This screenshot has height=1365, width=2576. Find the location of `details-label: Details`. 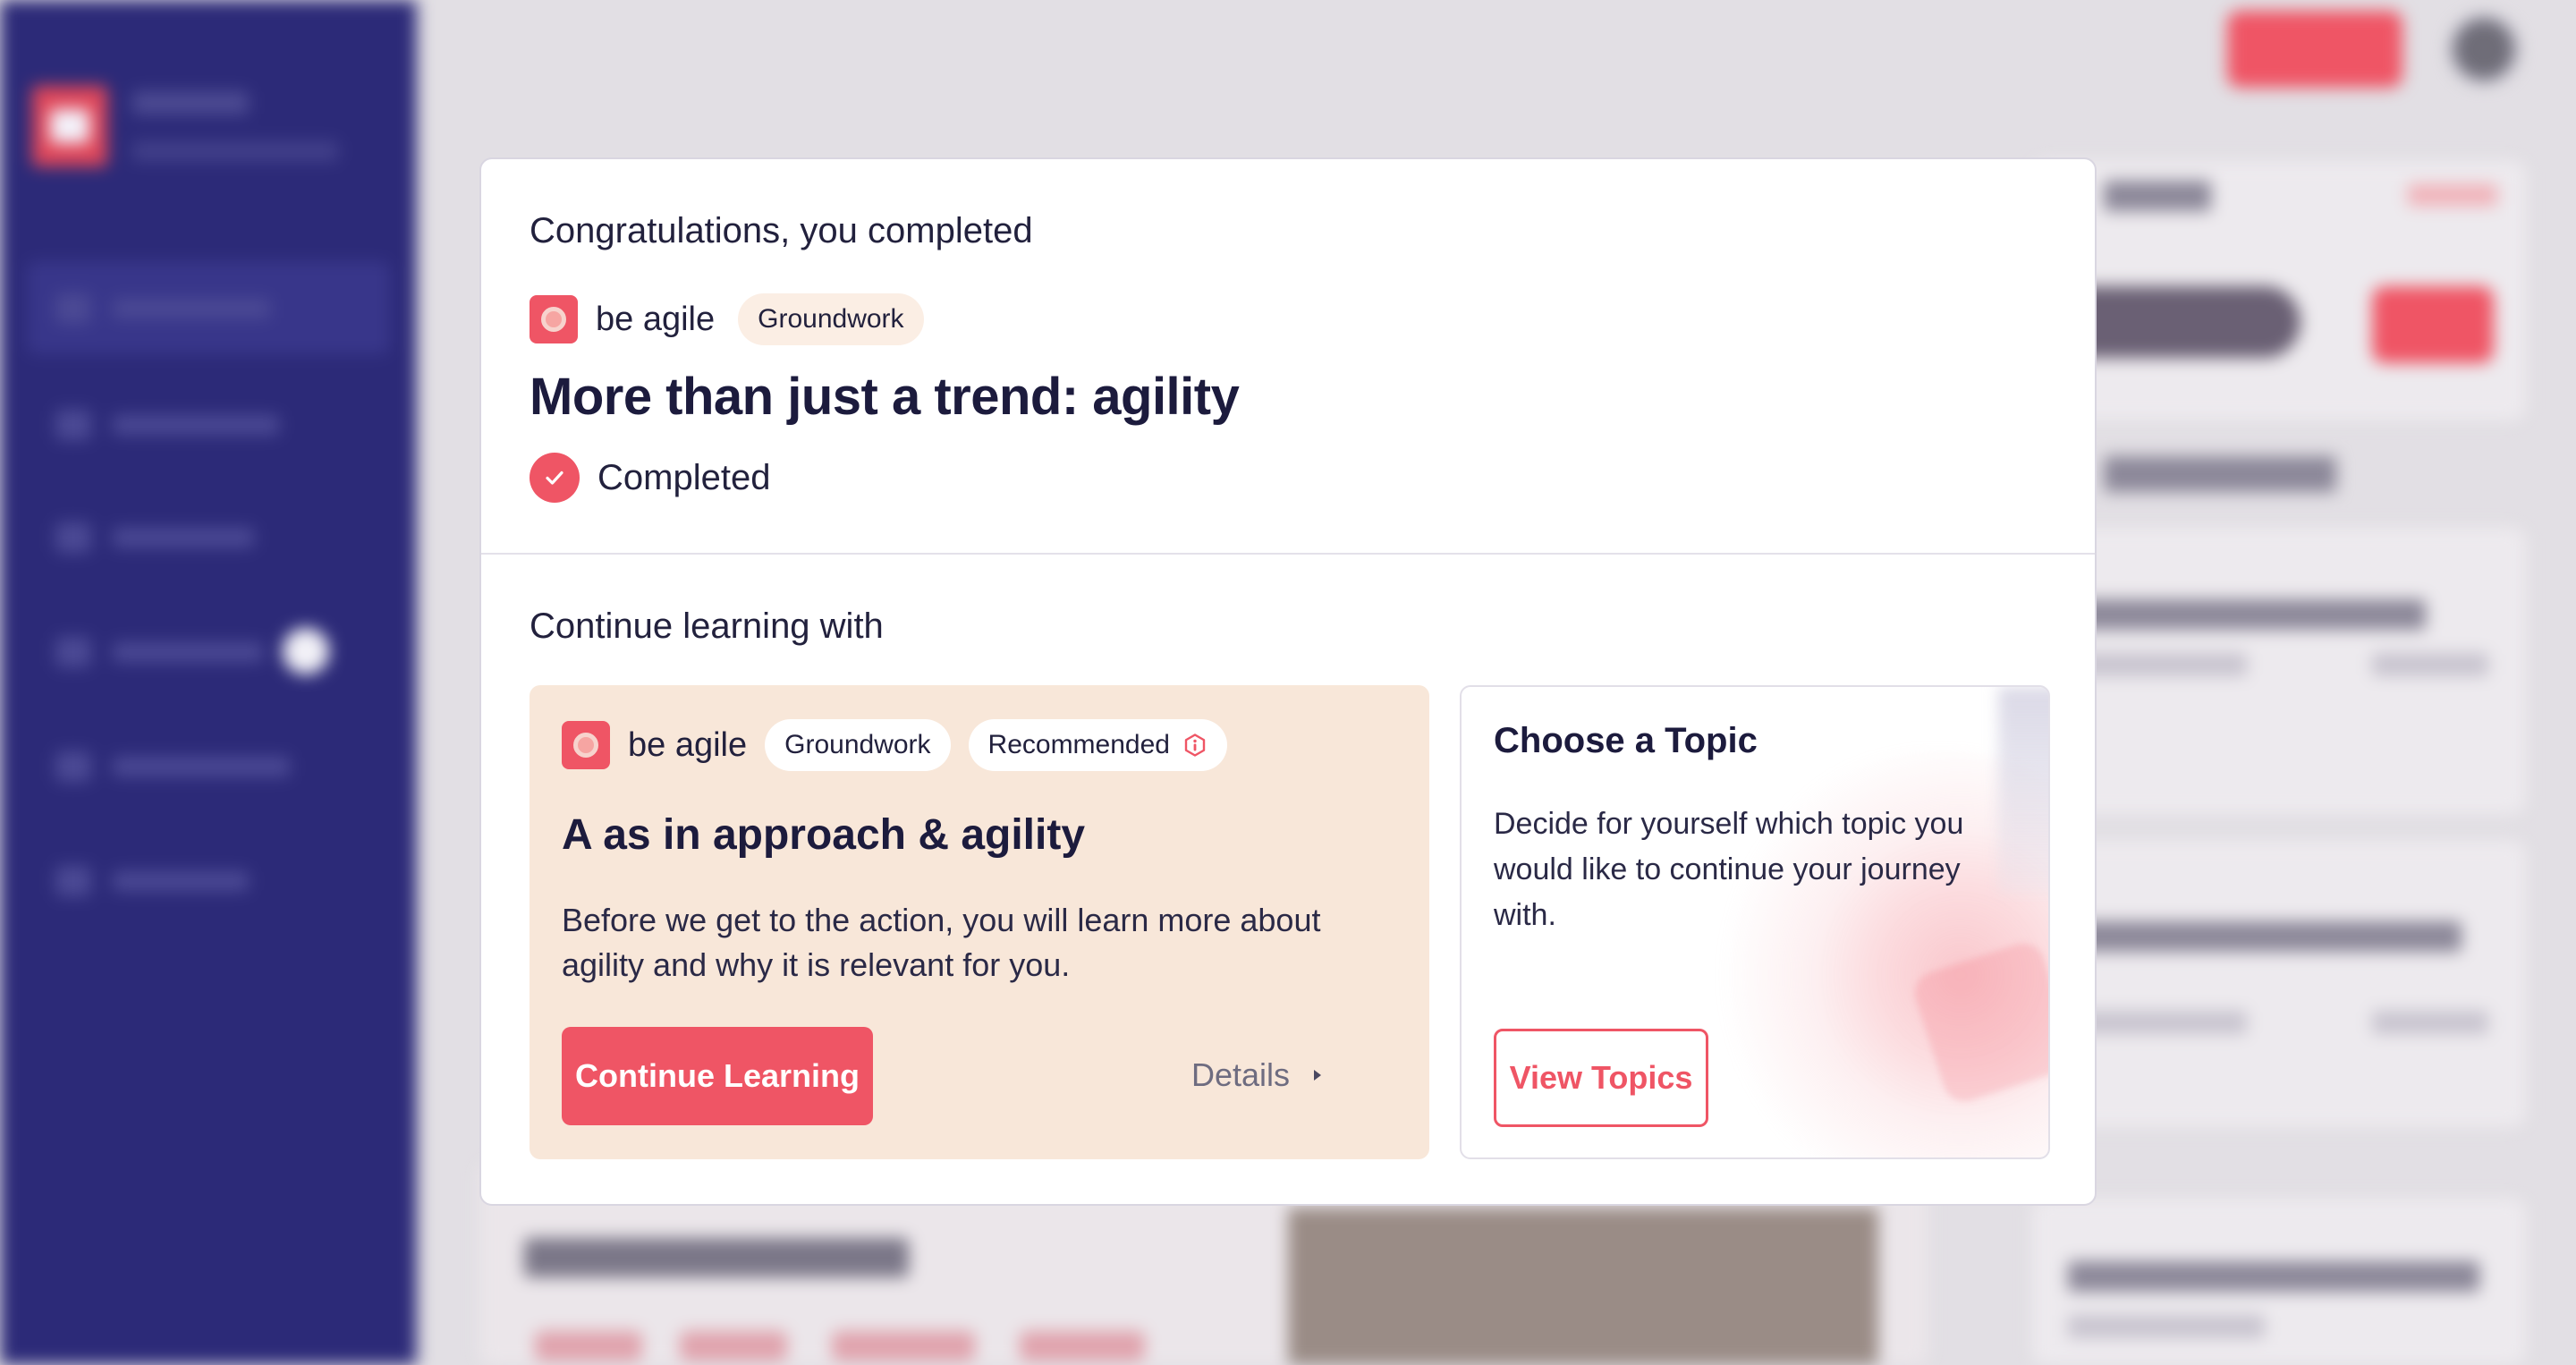

details-label: Details is located at coordinates (1241, 1074).